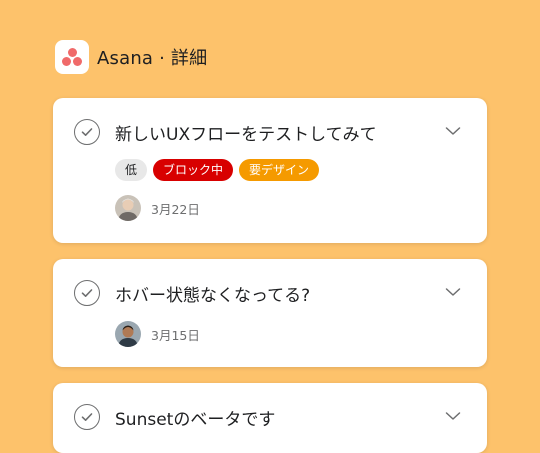  I want to click on task-meta: 3月22日, so click(157, 208).